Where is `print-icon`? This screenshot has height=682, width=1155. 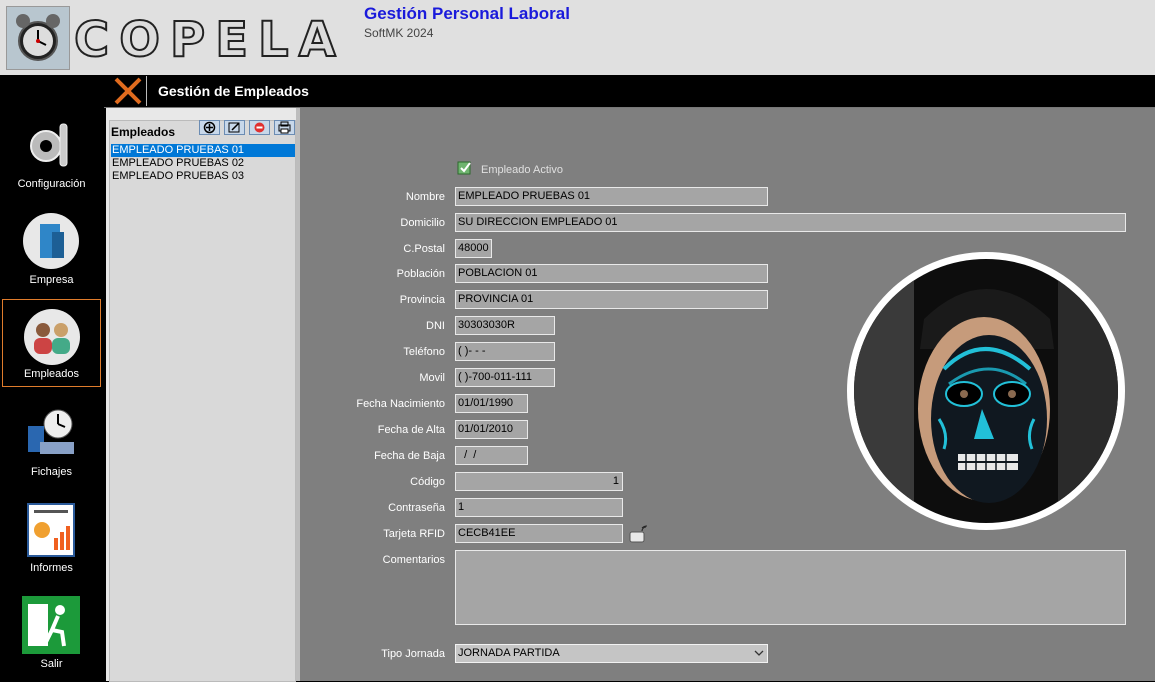 print-icon is located at coordinates (284, 127).